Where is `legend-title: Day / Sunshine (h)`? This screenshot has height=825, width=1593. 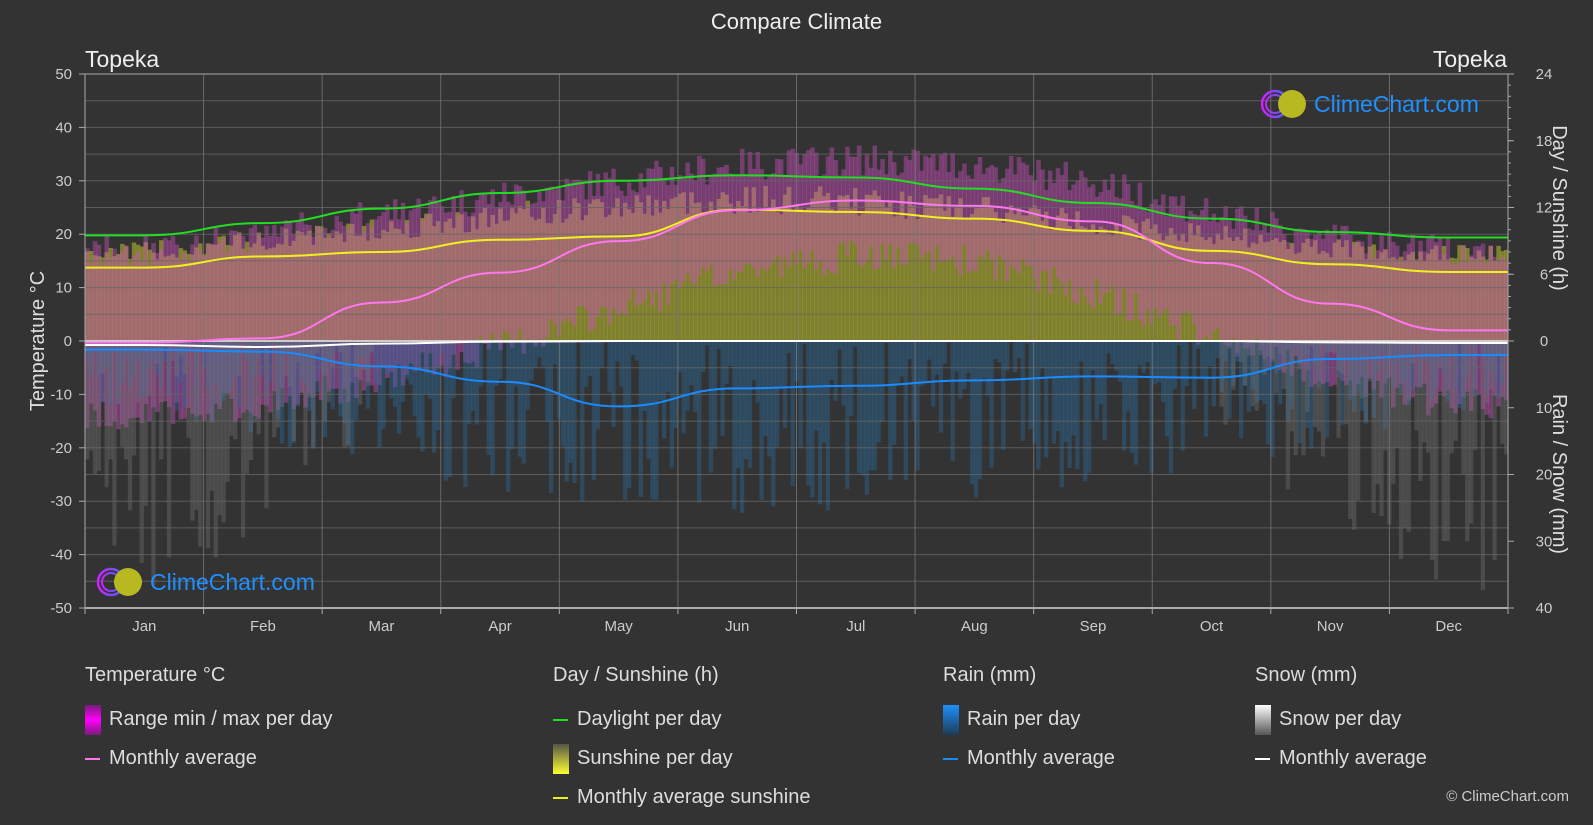
legend-title: Day / Sunshine (h) is located at coordinates (636, 675).